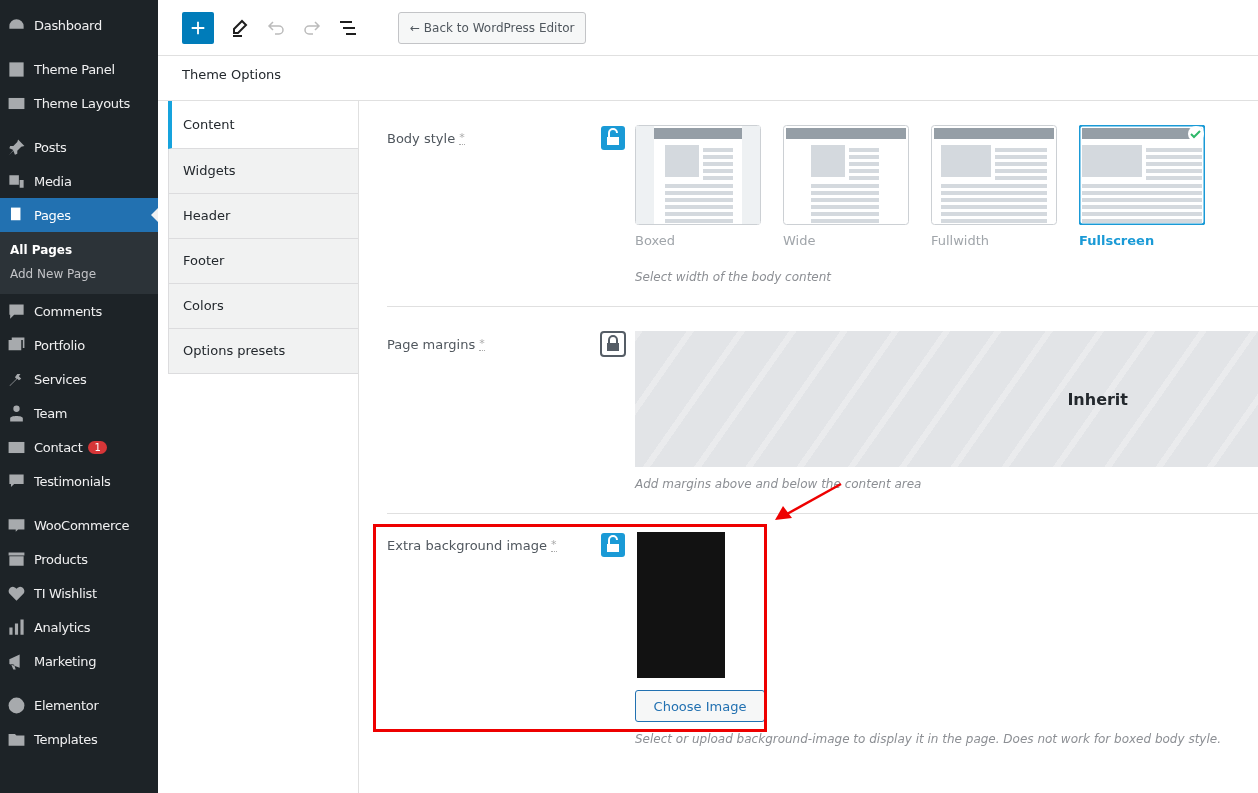 The image size is (1258, 793). Describe the element at coordinates (79, 250) in the screenshot. I see `submenu-item: All Pages` at that location.